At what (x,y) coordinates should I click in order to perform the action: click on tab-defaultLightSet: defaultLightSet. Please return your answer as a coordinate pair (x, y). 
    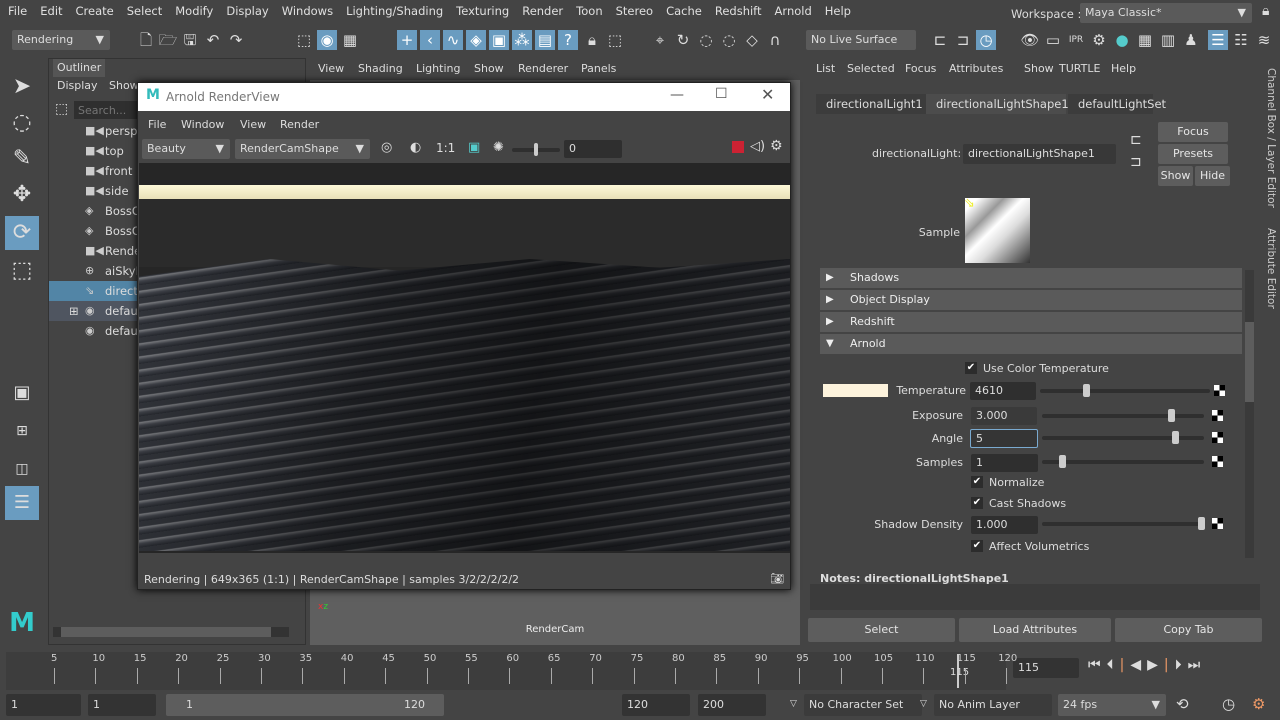
    Looking at the image, I should click on (1117, 104).